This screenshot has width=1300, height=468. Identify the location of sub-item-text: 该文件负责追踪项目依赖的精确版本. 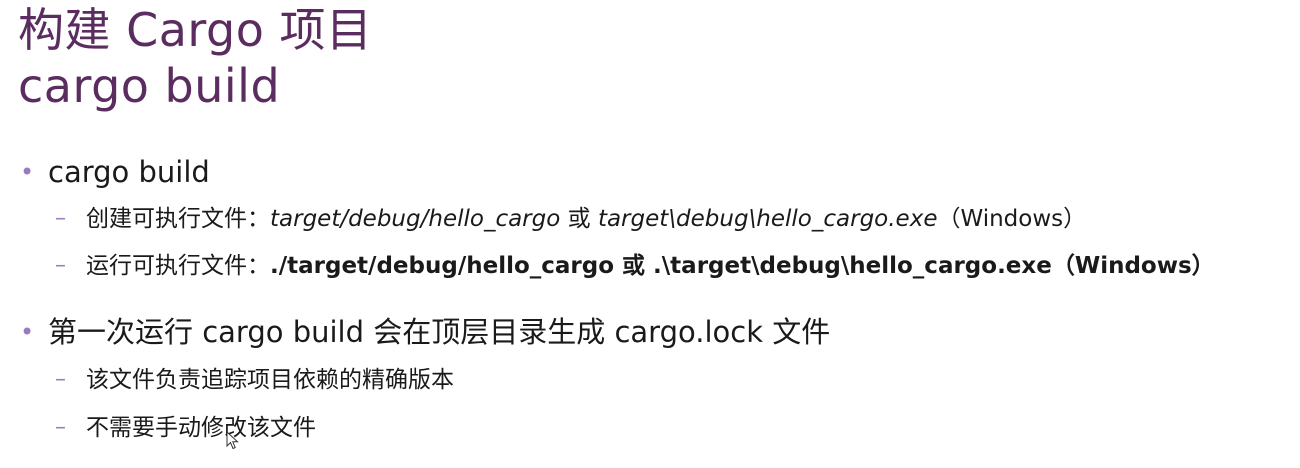
(270, 380).